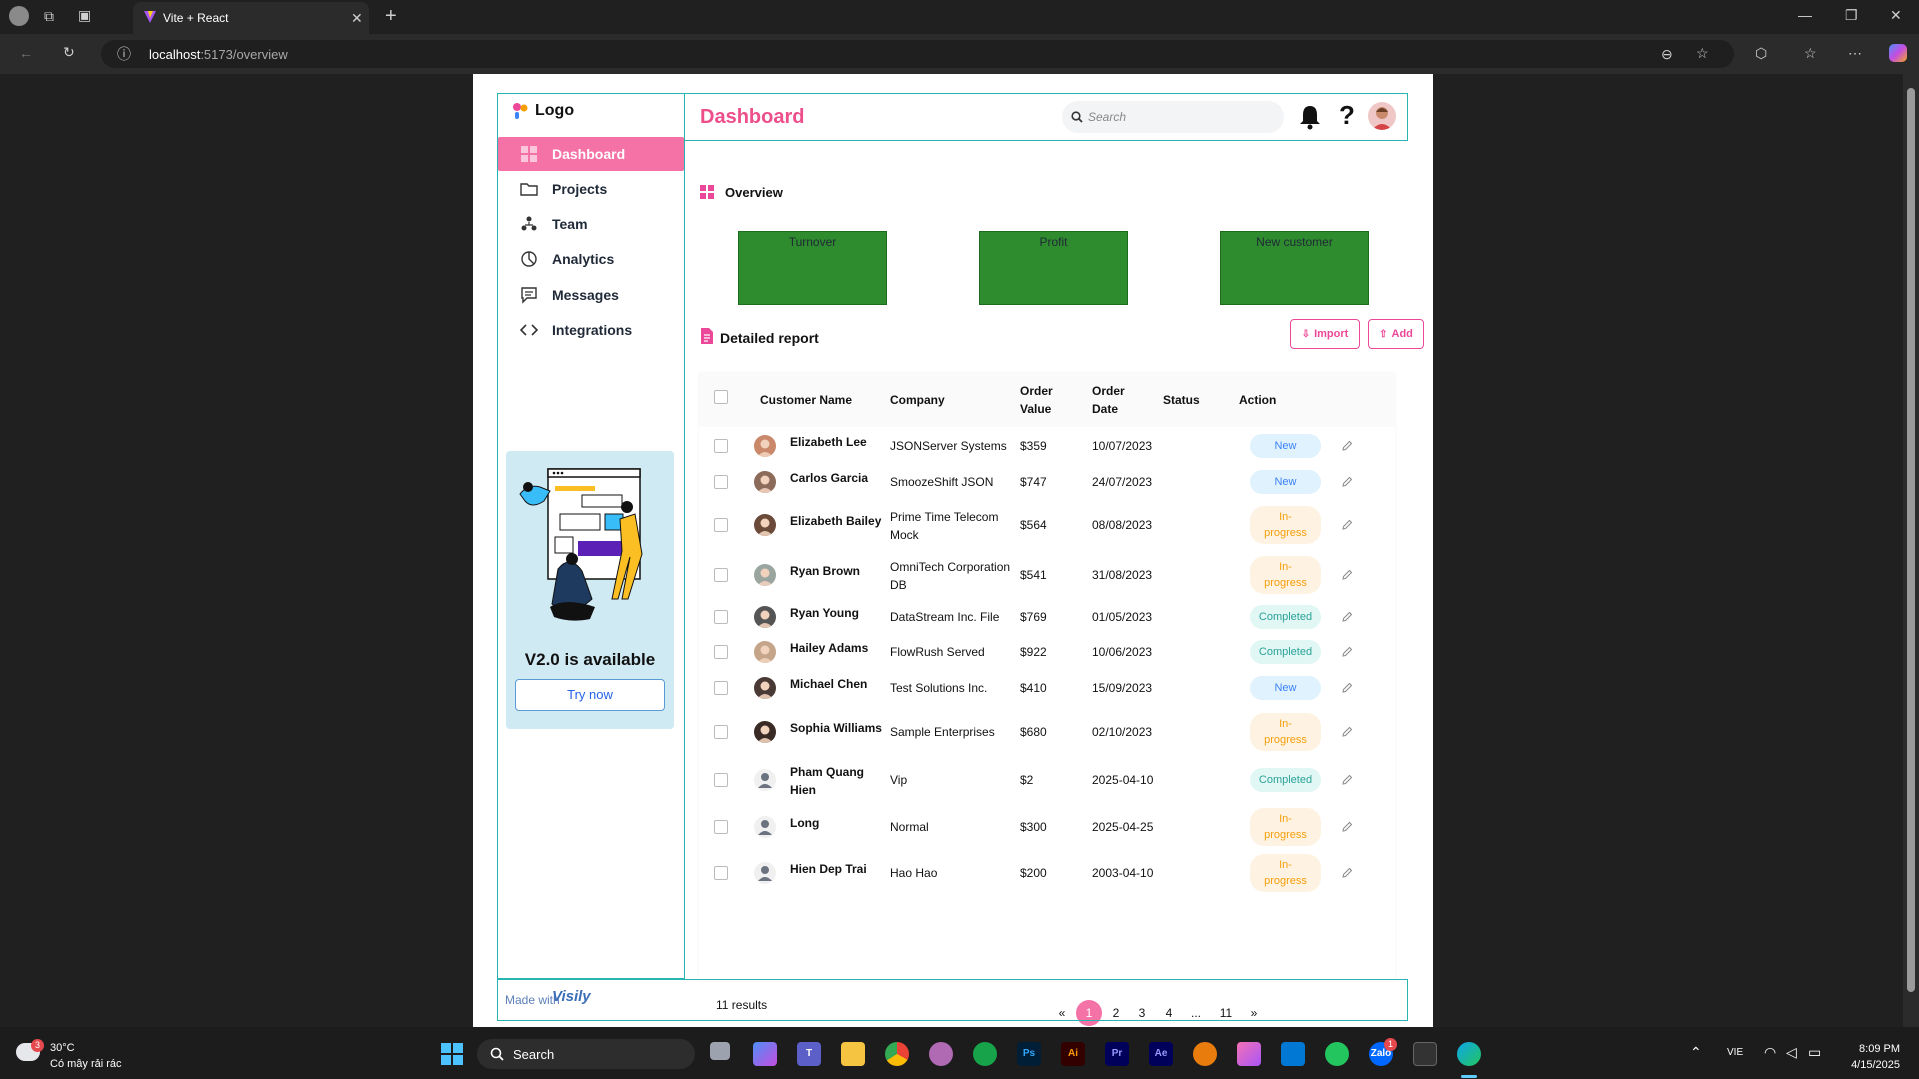  What do you see at coordinates (720, 1051) in the screenshot?
I see `task-view-icon` at bounding box center [720, 1051].